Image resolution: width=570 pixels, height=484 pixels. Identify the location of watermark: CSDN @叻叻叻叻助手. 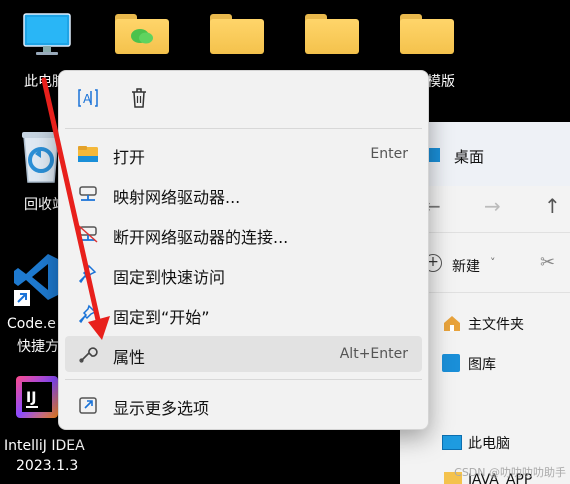
(510, 472).